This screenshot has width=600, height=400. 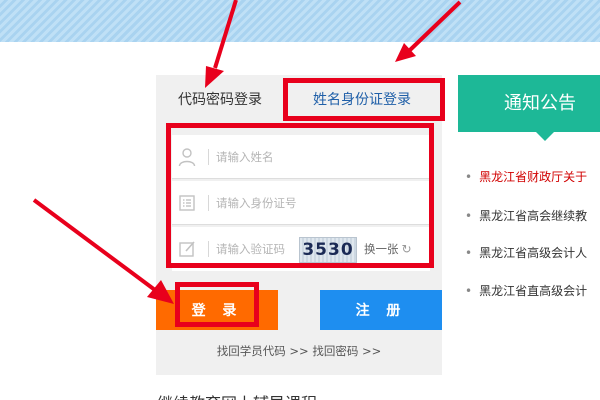 What do you see at coordinates (220, 99) in the screenshot?
I see `tab-code-password-login: 代码密码登录` at bounding box center [220, 99].